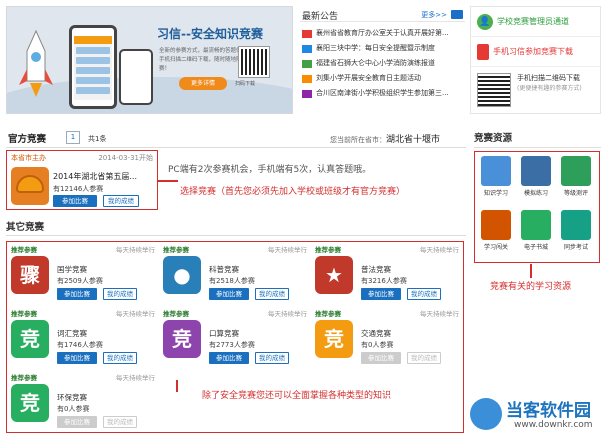  Describe the element at coordinates (93, 67) in the screenshot. I see `phone-image` at that location.